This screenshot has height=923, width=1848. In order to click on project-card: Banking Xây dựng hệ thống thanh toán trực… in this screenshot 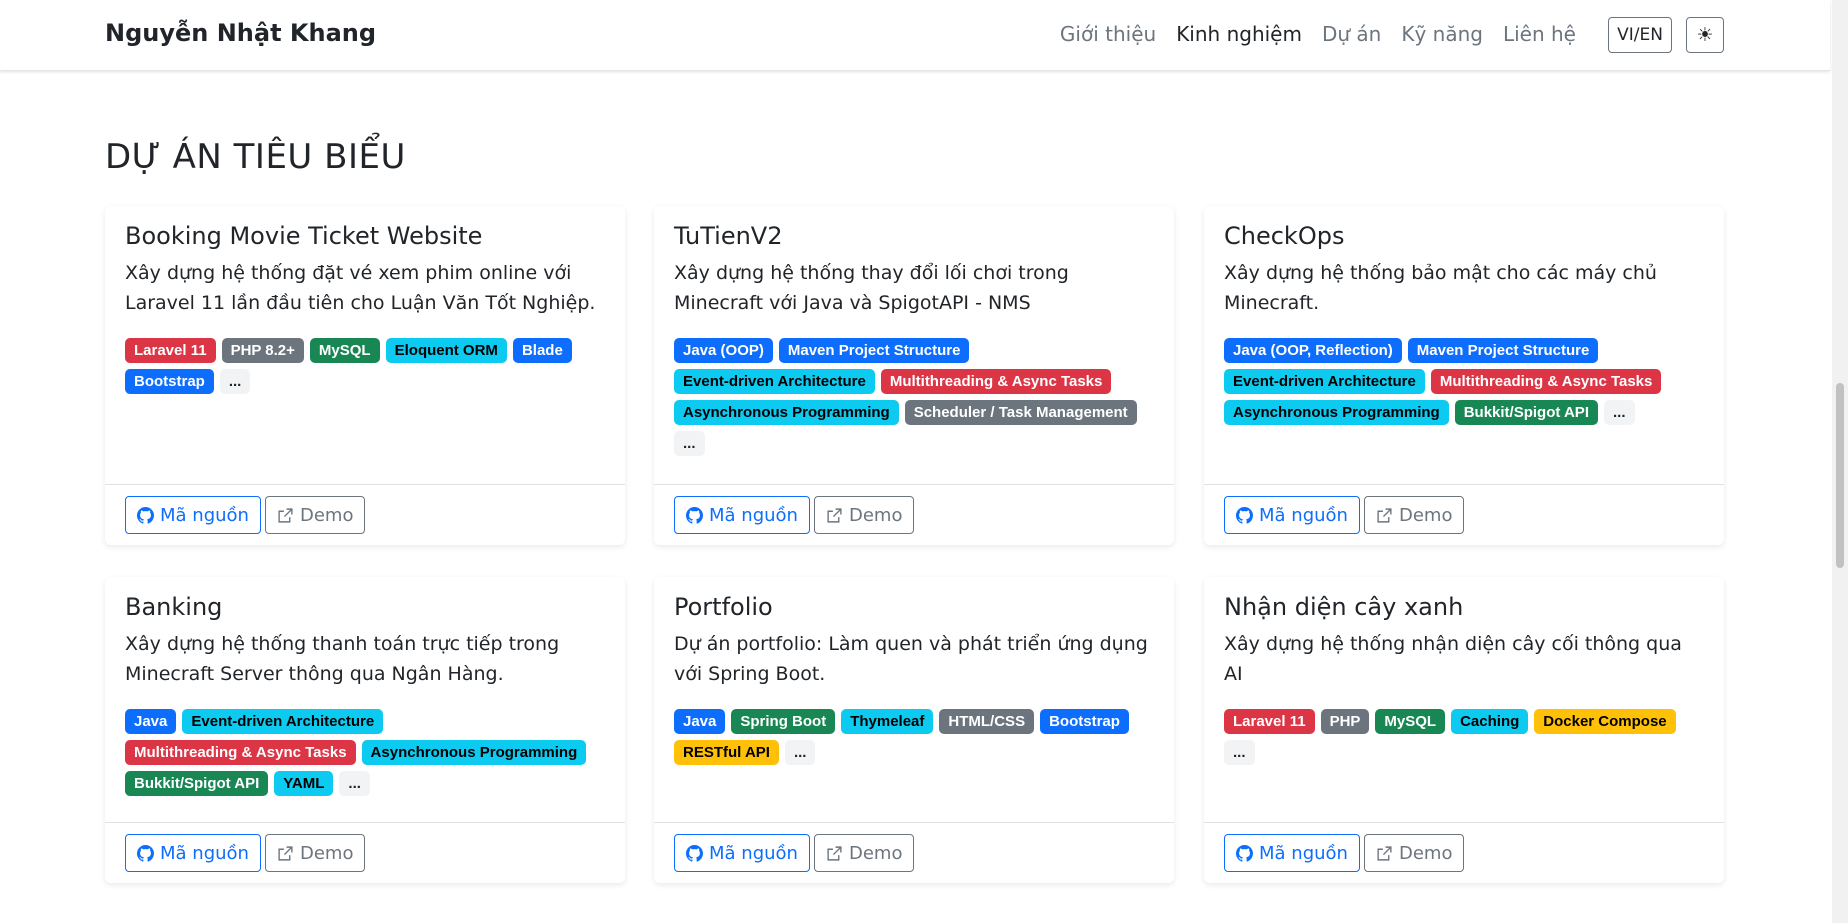, I will do `click(365, 730)`.